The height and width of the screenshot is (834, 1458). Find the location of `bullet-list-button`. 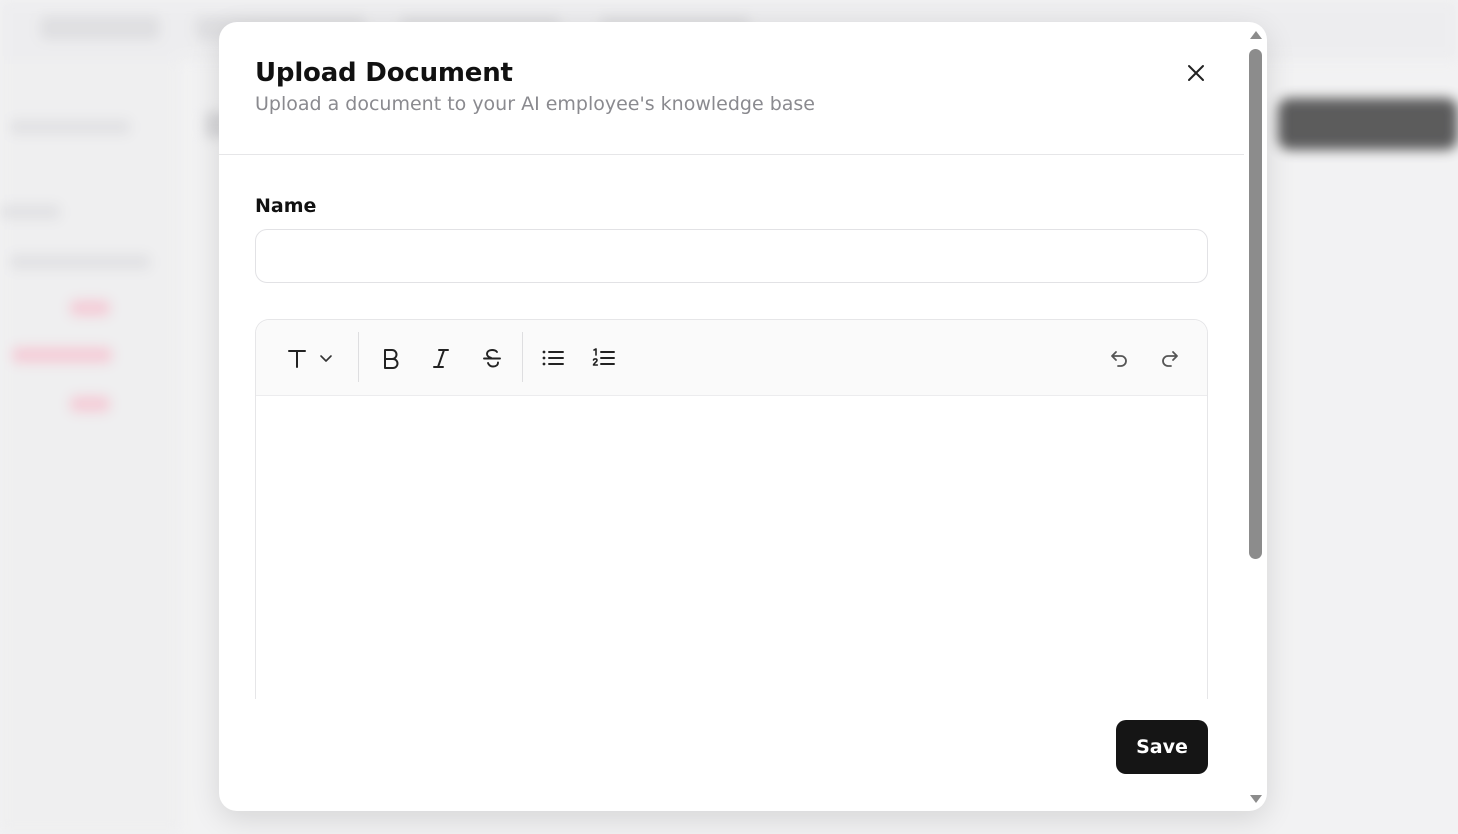

bullet-list-button is located at coordinates (553, 358).